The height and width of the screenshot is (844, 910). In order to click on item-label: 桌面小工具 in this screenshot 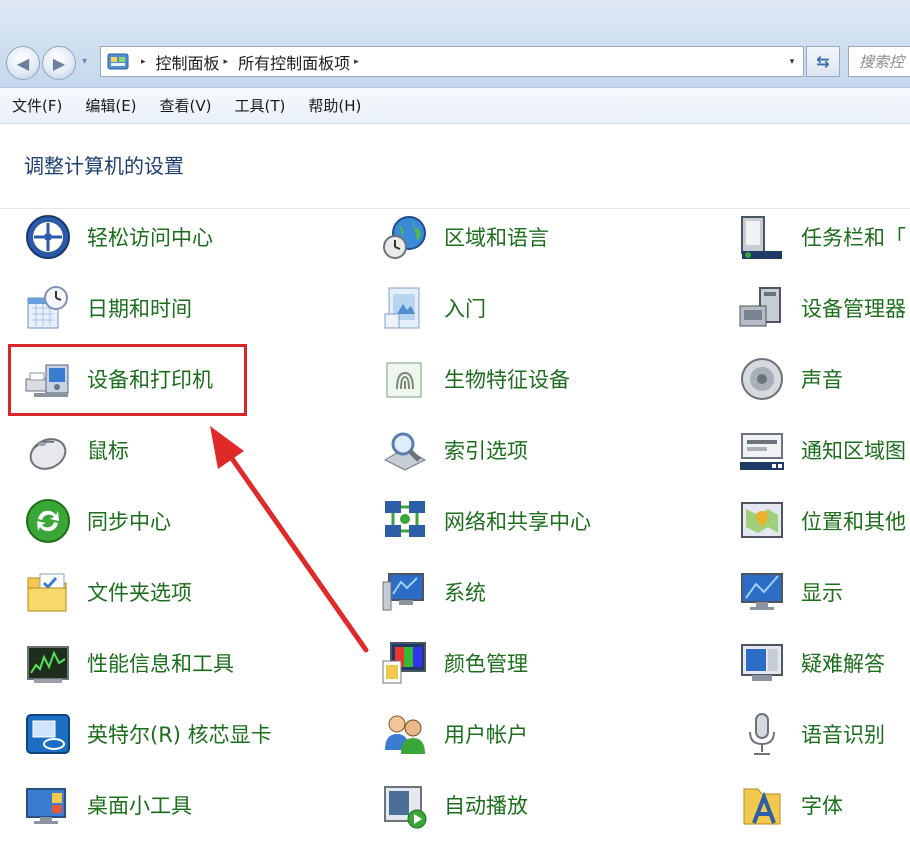, I will do `click(139, 806)`.